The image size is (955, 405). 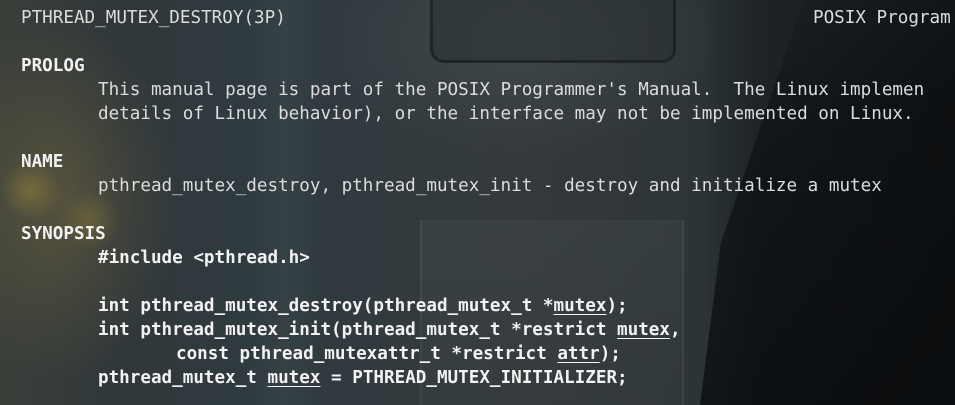 What do you see at coordinates (675, 330) in the screenshot?
I see `init-prototype-comma: ,` at bounding box center [675, 330].